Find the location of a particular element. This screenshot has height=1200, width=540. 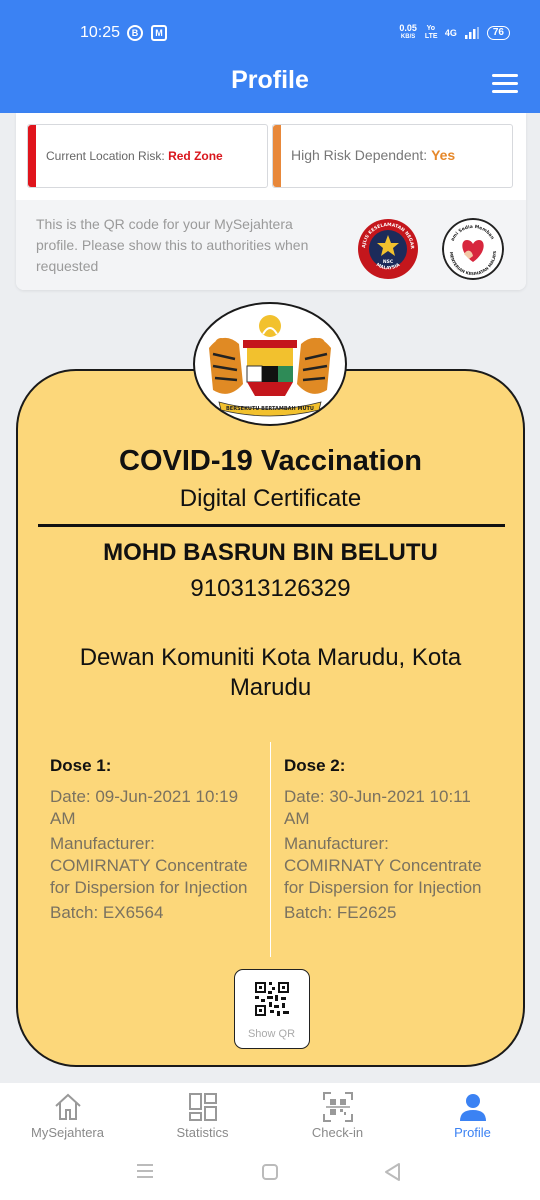

nav-item-mysejahtera: MySejahtera is located at coordinates (67, 1116).